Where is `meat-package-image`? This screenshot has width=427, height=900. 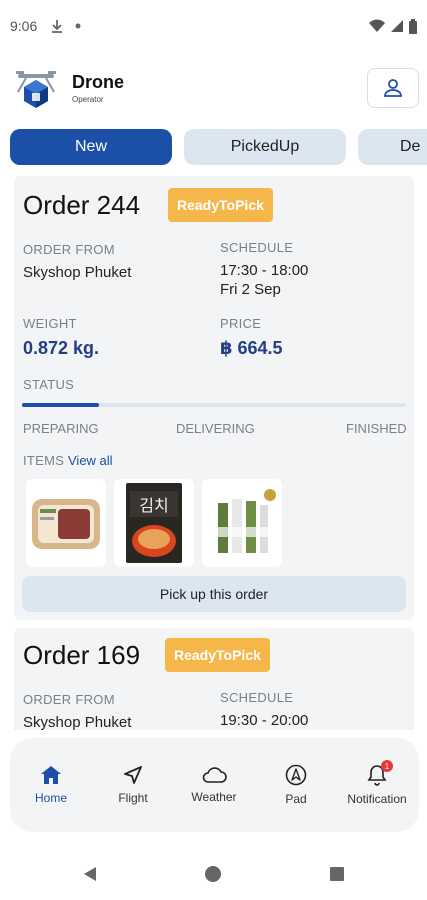 meat-package-image is located at coordinates (66, 524).